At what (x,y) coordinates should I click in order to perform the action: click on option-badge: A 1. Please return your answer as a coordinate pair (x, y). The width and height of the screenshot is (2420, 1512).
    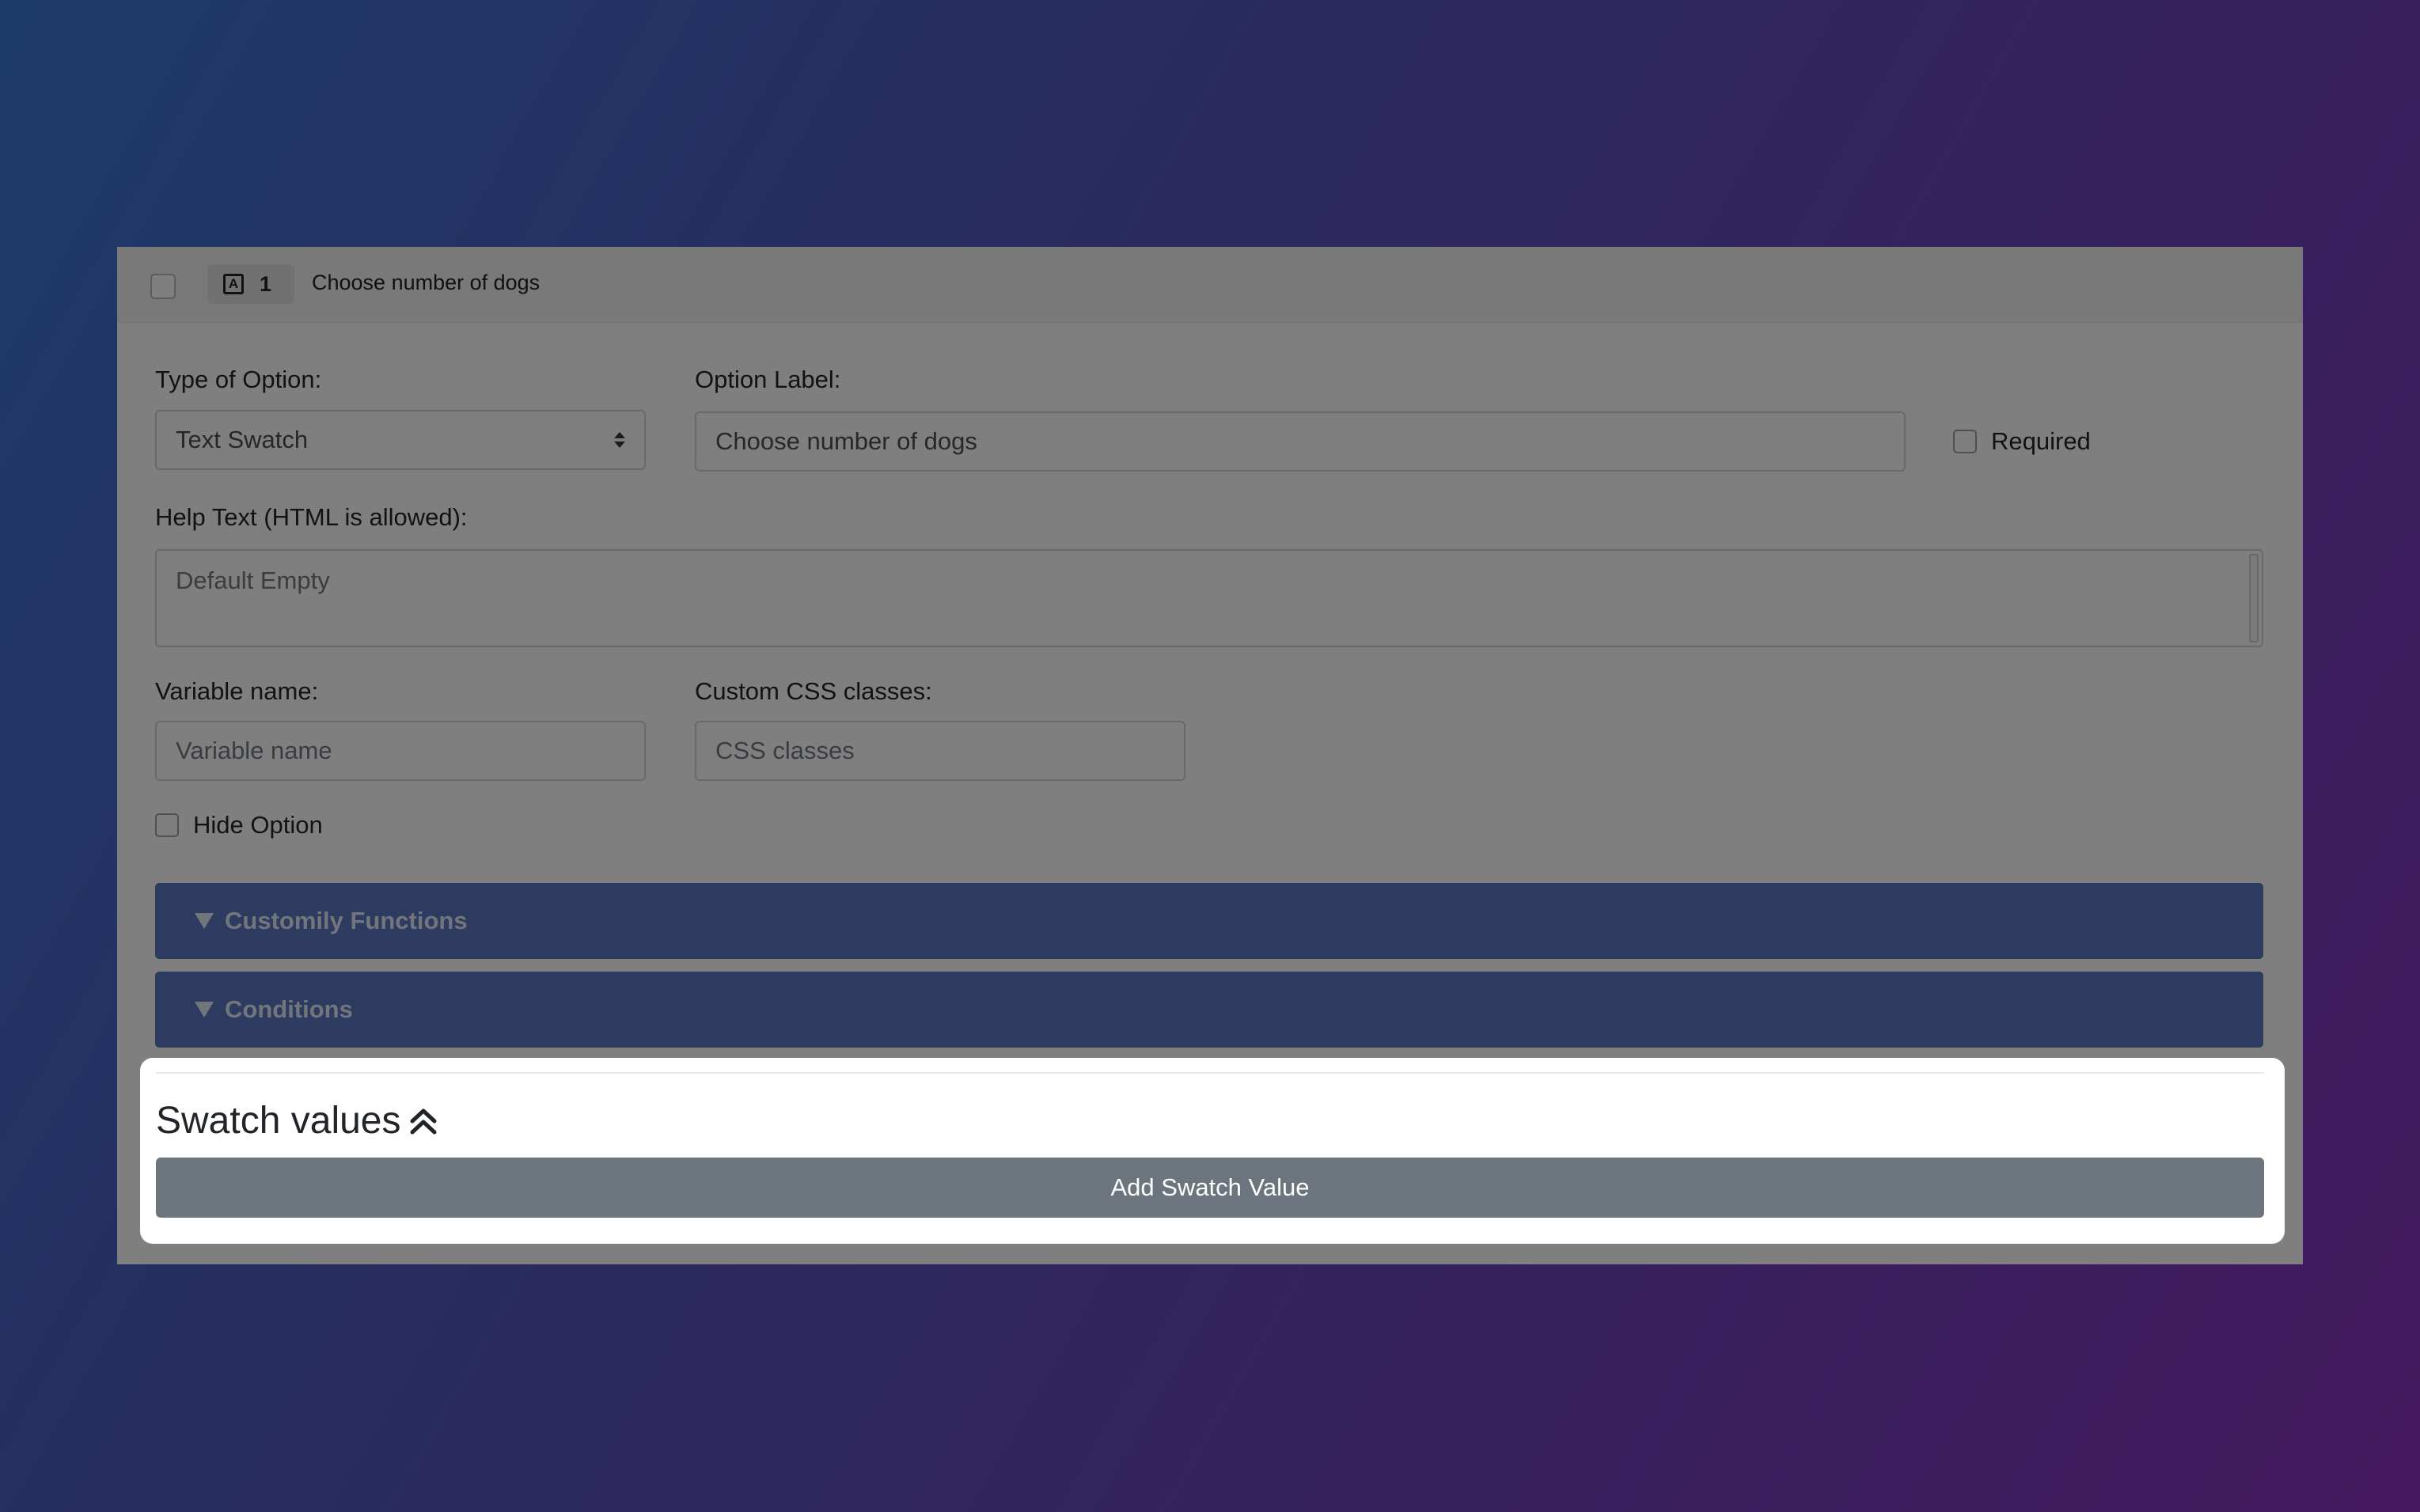
    Looking at the image, I should click on (250, 284).